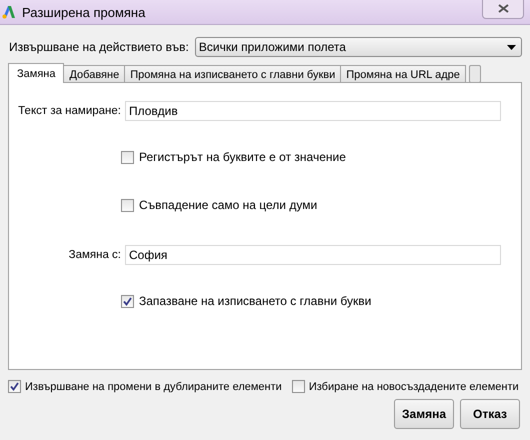 This screenshot has width=530, height=440. I want to click on checkbox-label: Извършване на промени в дублираните елементи, so click(153, 386).